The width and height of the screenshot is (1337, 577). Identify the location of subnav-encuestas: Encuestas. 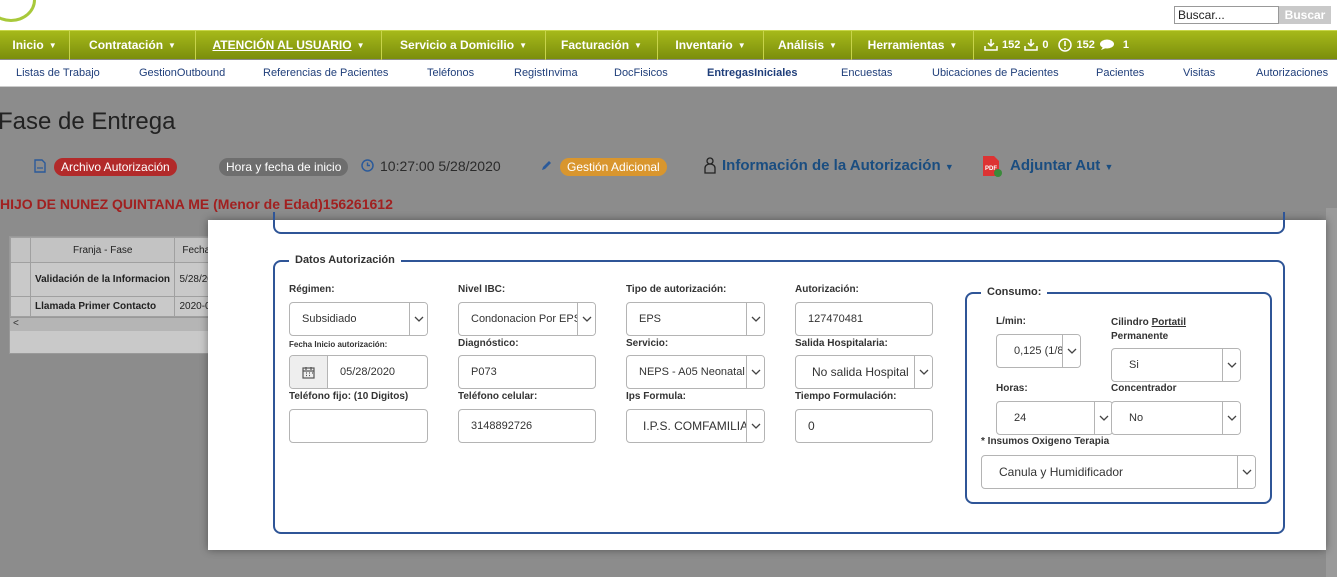
(866, 73).